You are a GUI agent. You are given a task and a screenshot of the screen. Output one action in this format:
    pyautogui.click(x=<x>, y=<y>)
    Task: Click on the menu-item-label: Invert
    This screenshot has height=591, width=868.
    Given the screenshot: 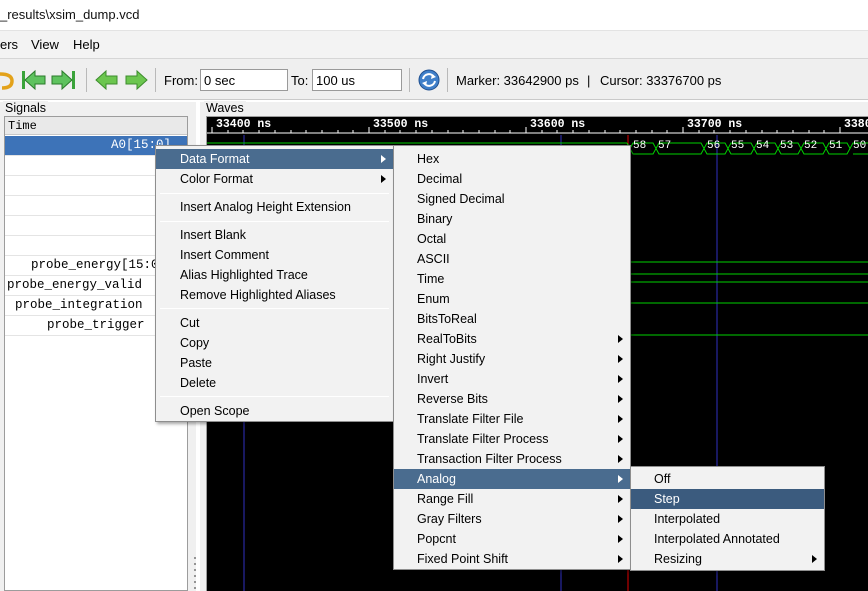 What is the action you would take?
    pyautogui.click(x=433, y=379)
    